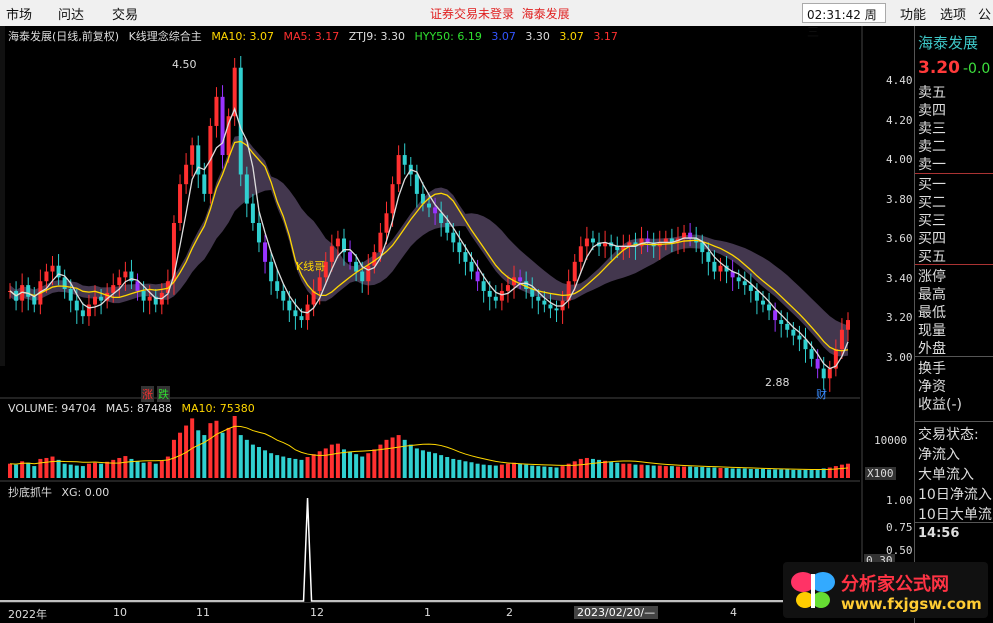 This screenshot has width=993, height=623. I want to click on logo-url: www.fxjgsw.com, so click(911, 604).